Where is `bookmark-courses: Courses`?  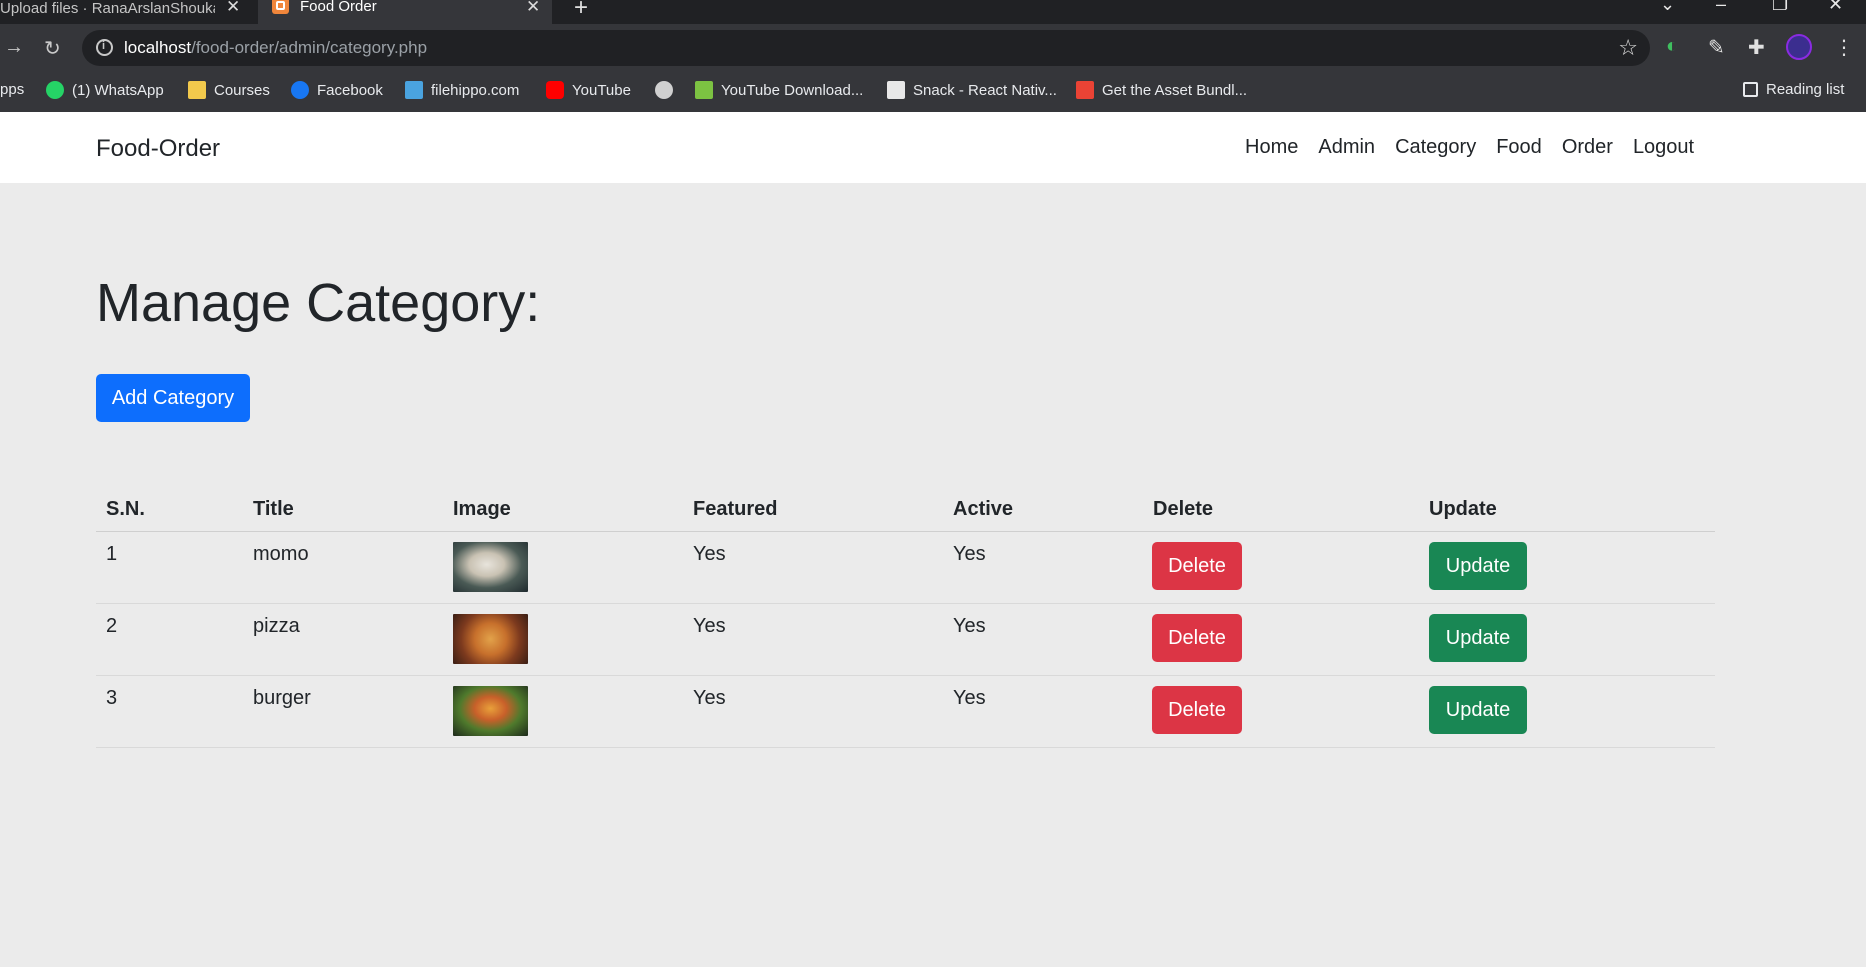
bookmark-courses: Courses is located at coordinates (229, 90).